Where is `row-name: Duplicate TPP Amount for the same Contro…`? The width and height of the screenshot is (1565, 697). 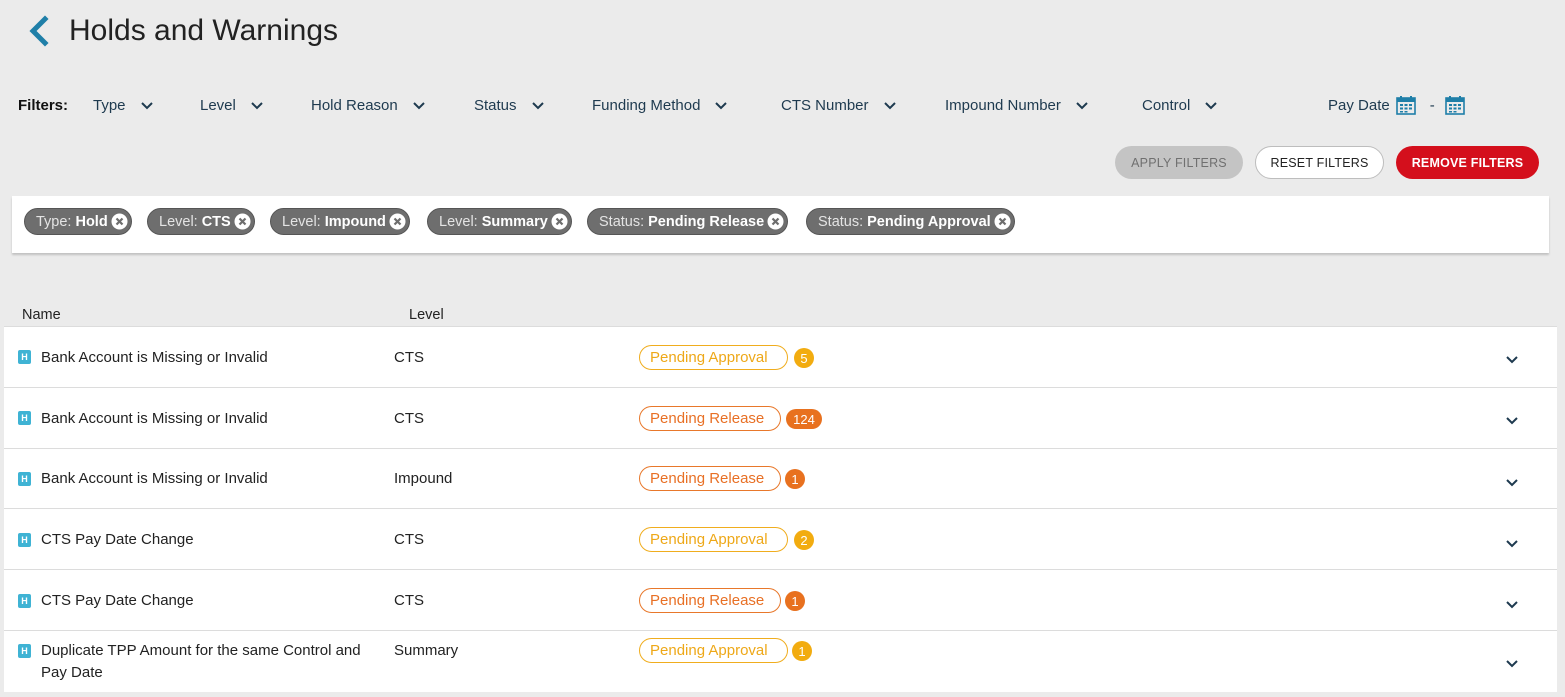
row-name: Duplicate TPP Amount for the same Contro… is located at coordinates (201, 661).